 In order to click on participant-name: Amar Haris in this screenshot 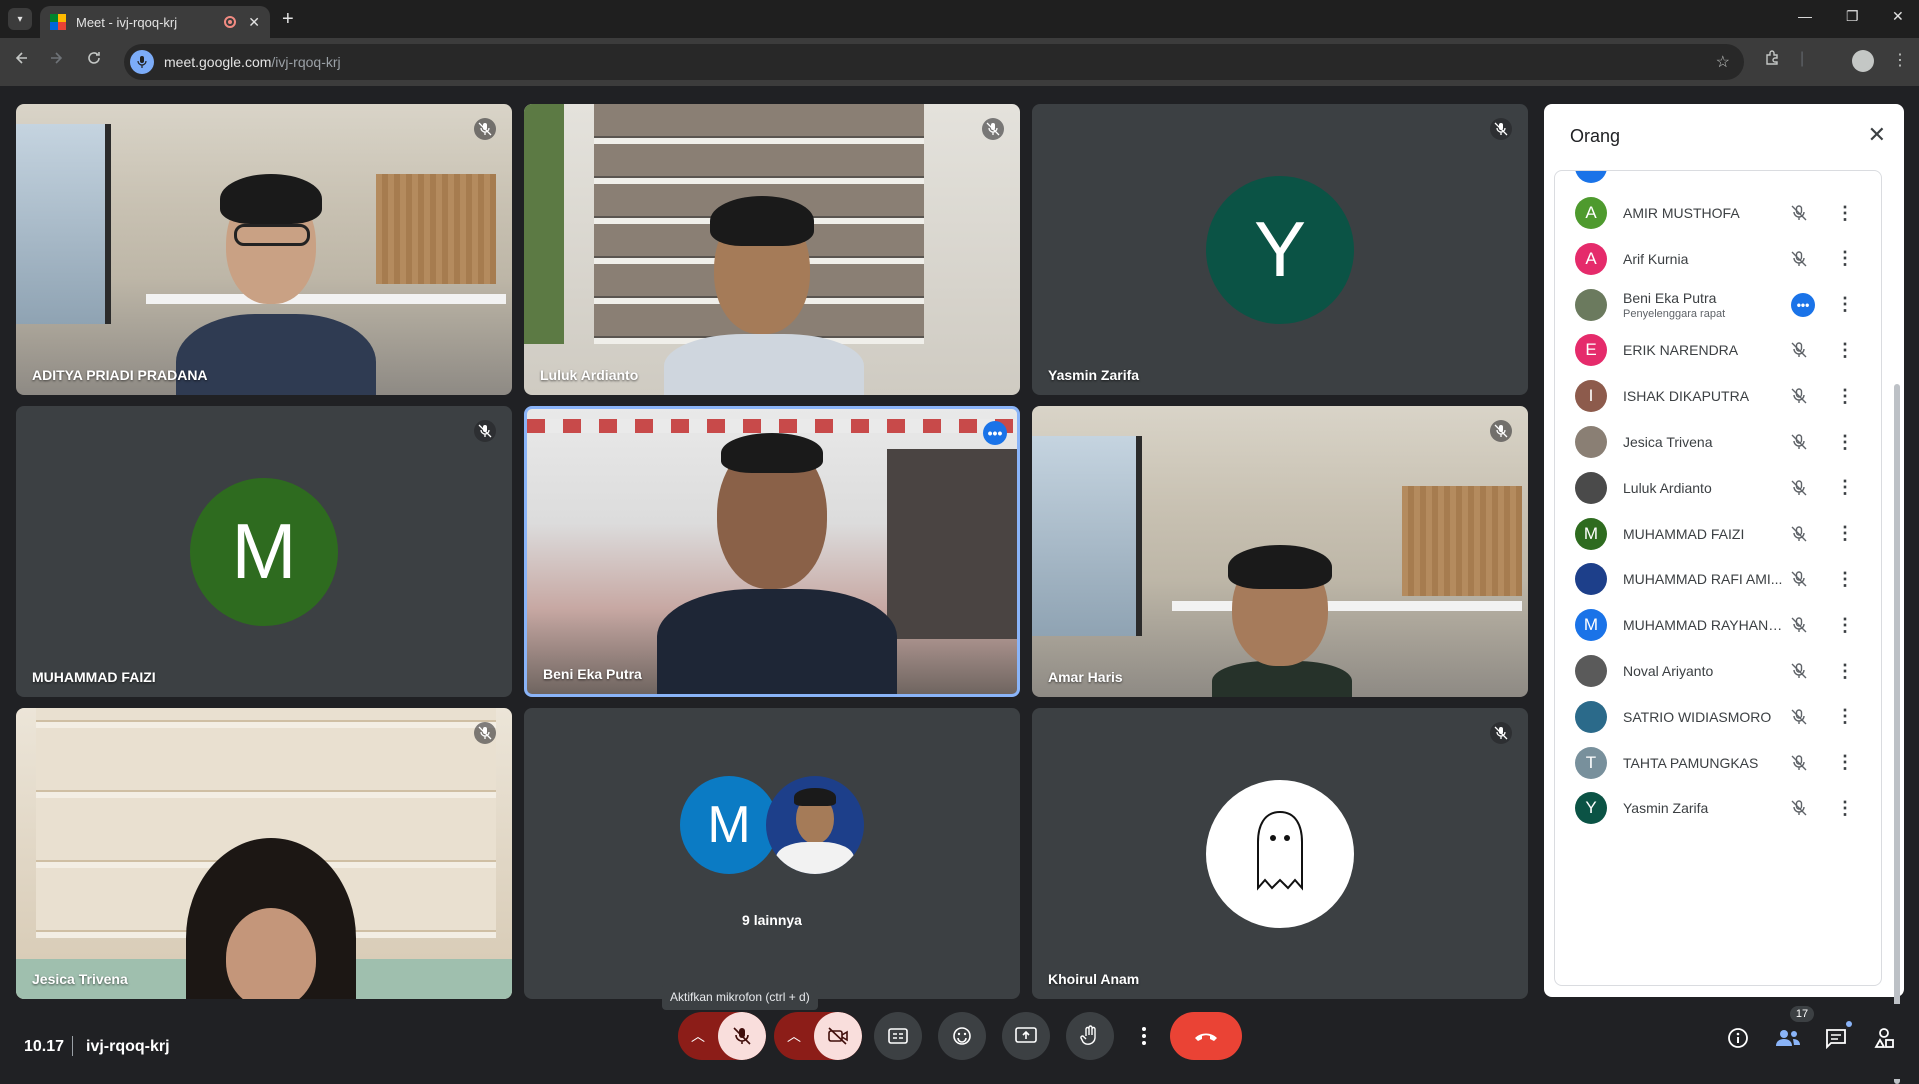, I will do `click(1085, 677)`.